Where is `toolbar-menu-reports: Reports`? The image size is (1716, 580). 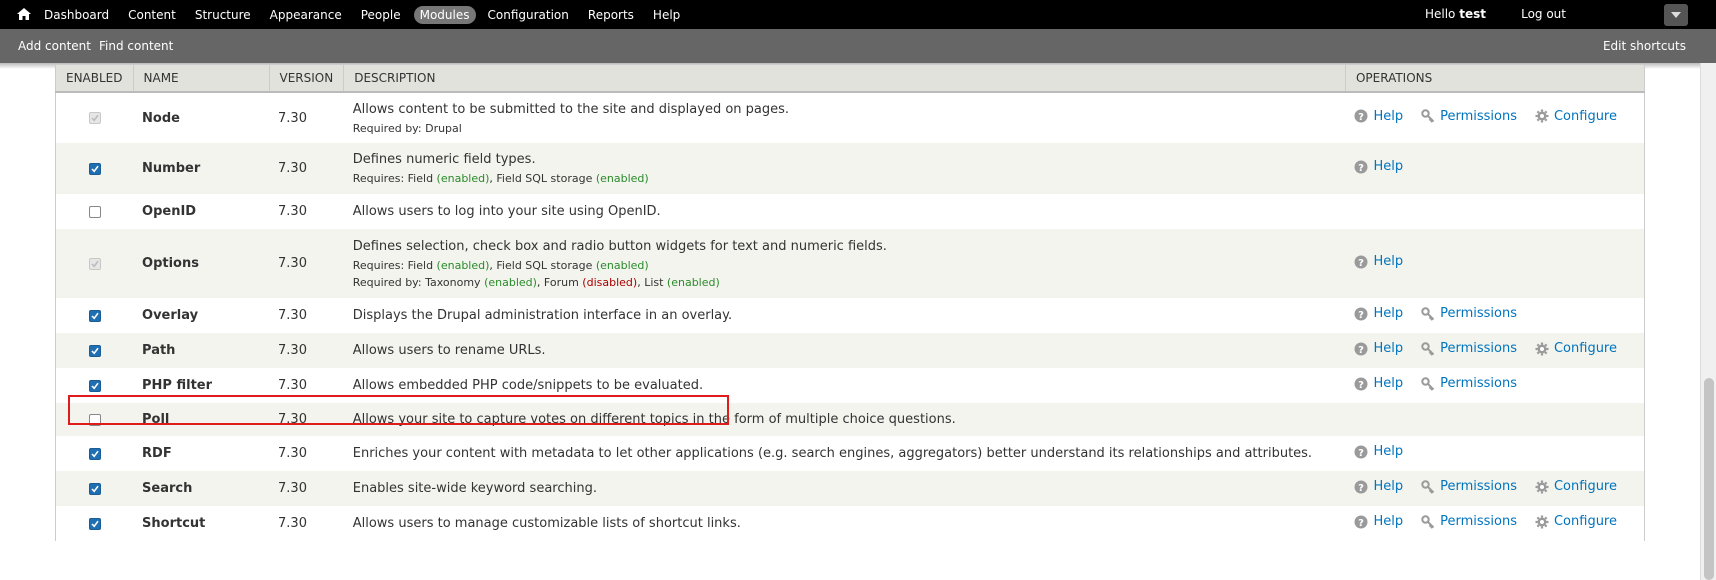 toolbar-menu-reports: Reports is located at coordinates (611, 15).